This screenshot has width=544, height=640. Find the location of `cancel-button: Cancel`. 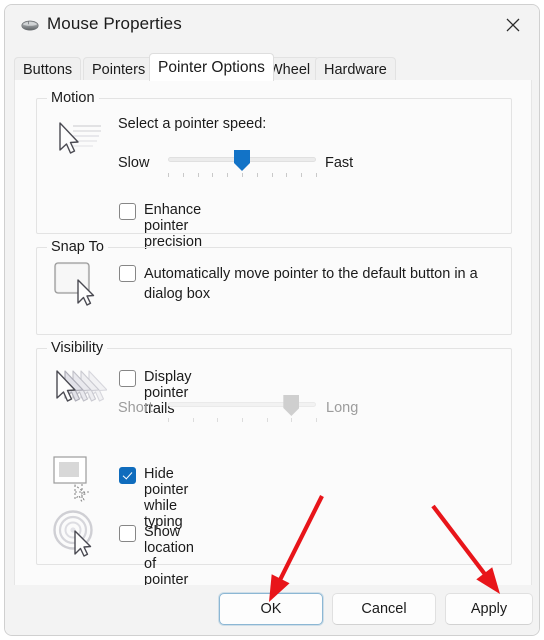

cancel-button: Cancel is located at coordinates (384, 609).